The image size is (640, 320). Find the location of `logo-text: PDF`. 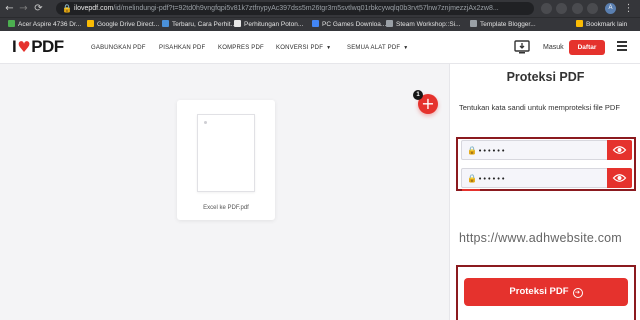

logo-text: PDF is located at coordinates (47, 46).